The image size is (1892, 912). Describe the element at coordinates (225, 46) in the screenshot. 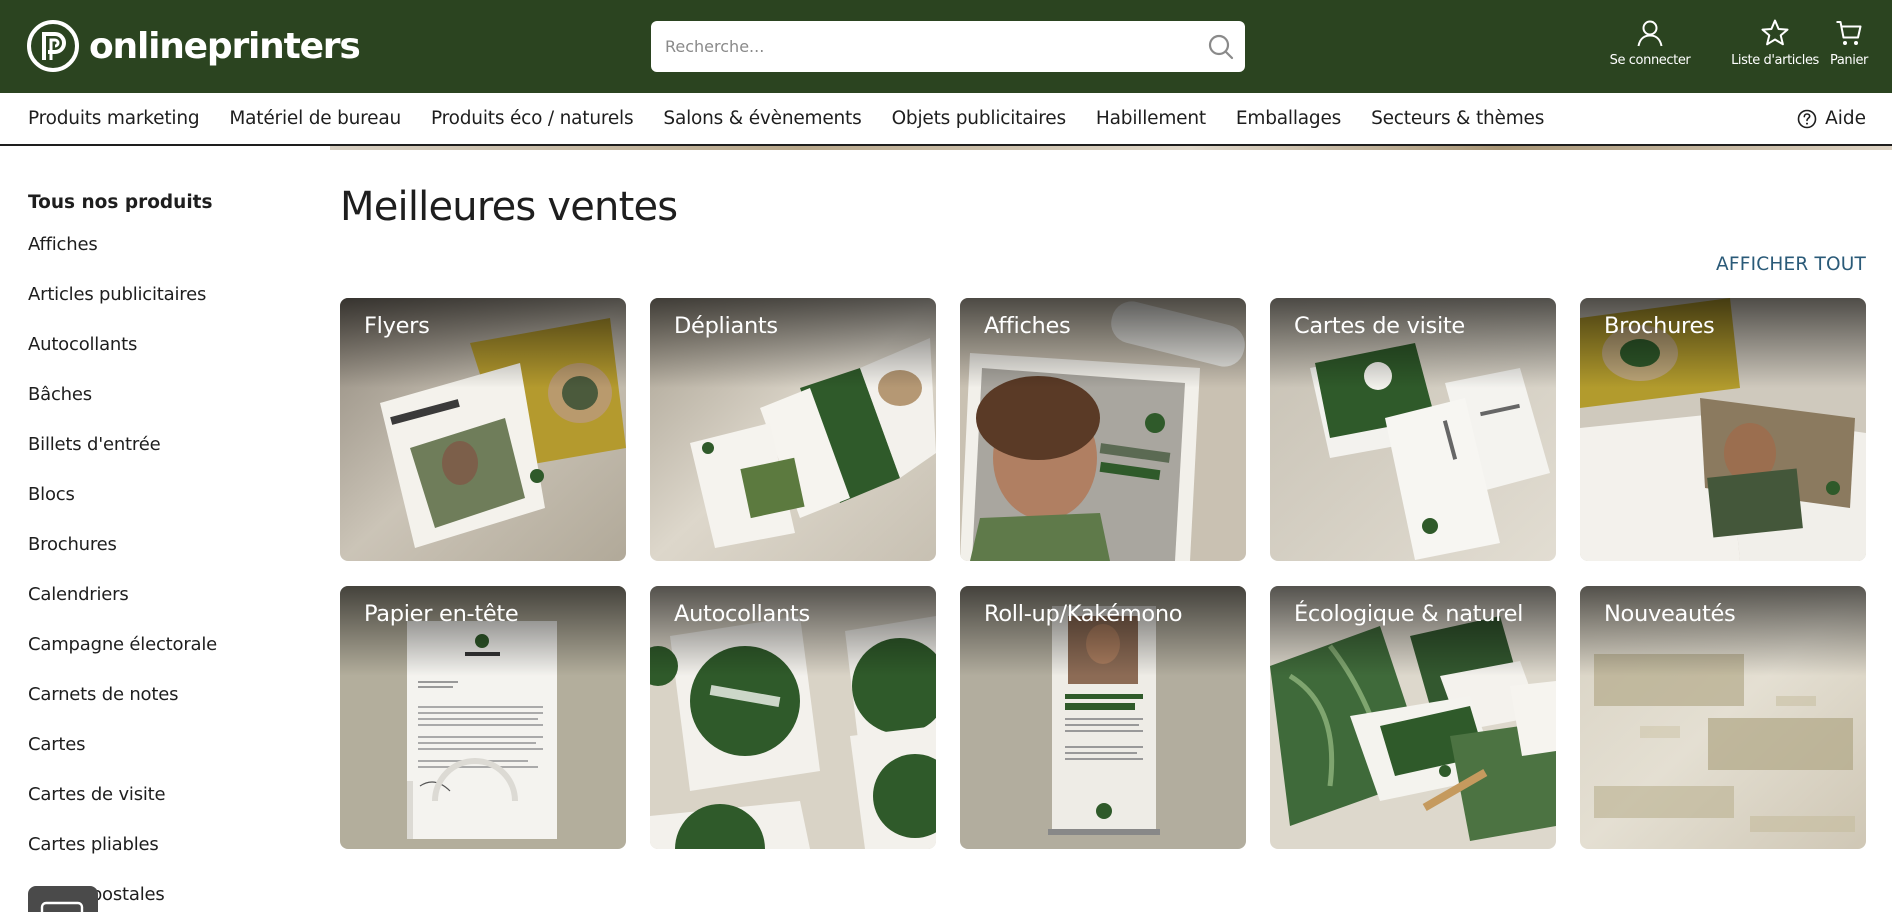

I see `brand-name: onlineprinters` at that location.